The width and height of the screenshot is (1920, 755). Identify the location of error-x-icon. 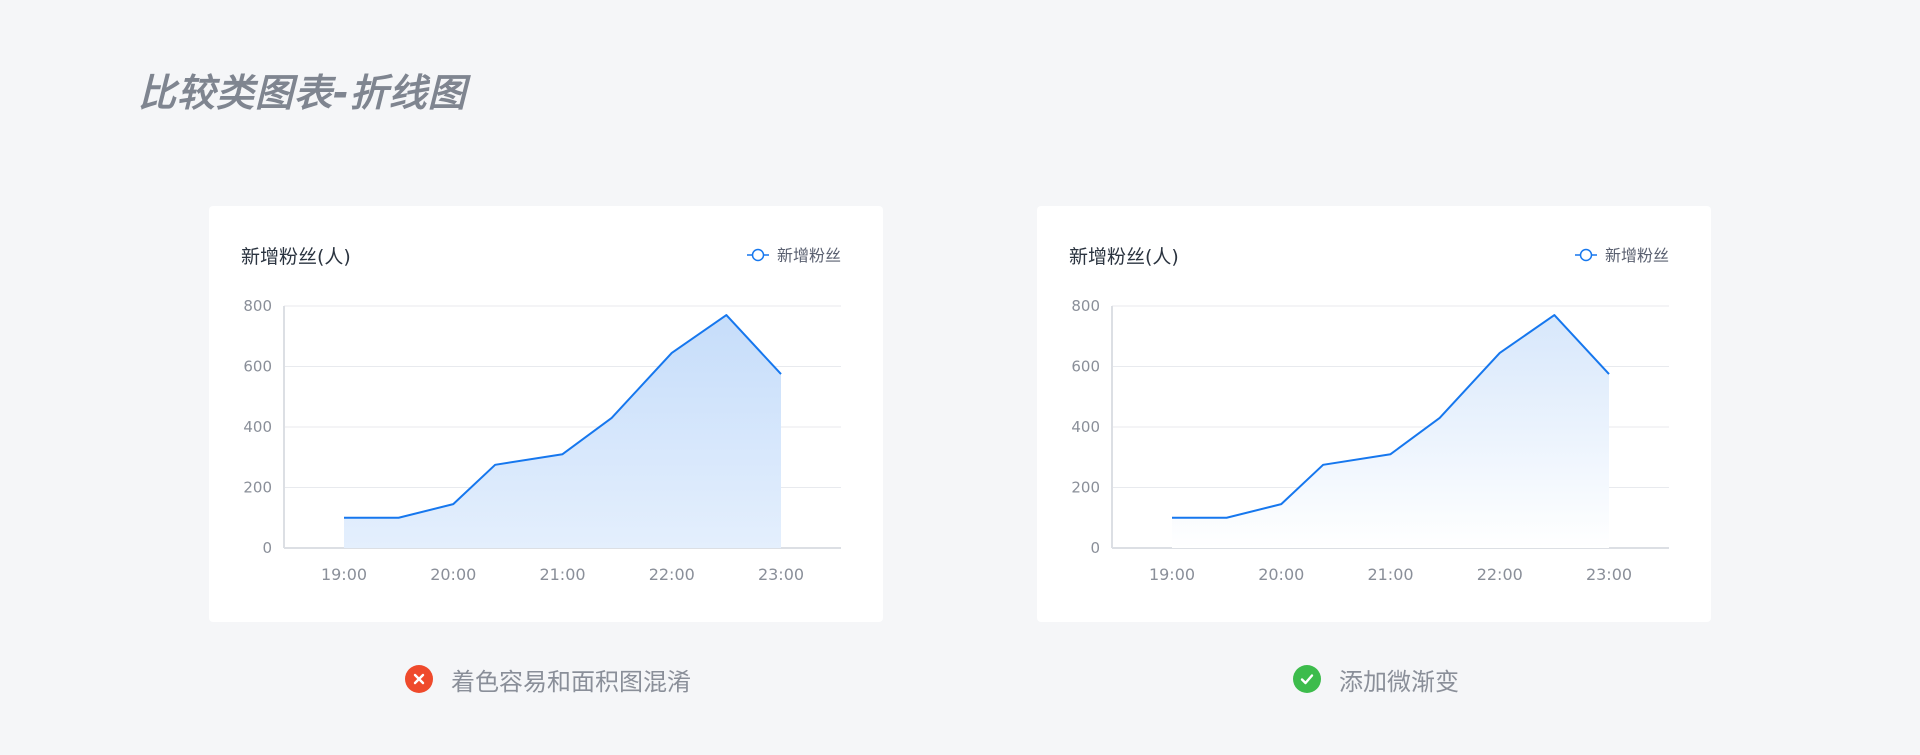
(419, 679).